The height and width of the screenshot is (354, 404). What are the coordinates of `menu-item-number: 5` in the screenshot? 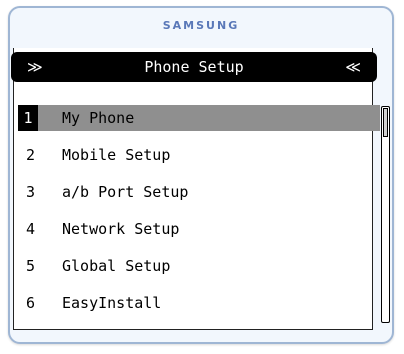 It's located at (31, 266).